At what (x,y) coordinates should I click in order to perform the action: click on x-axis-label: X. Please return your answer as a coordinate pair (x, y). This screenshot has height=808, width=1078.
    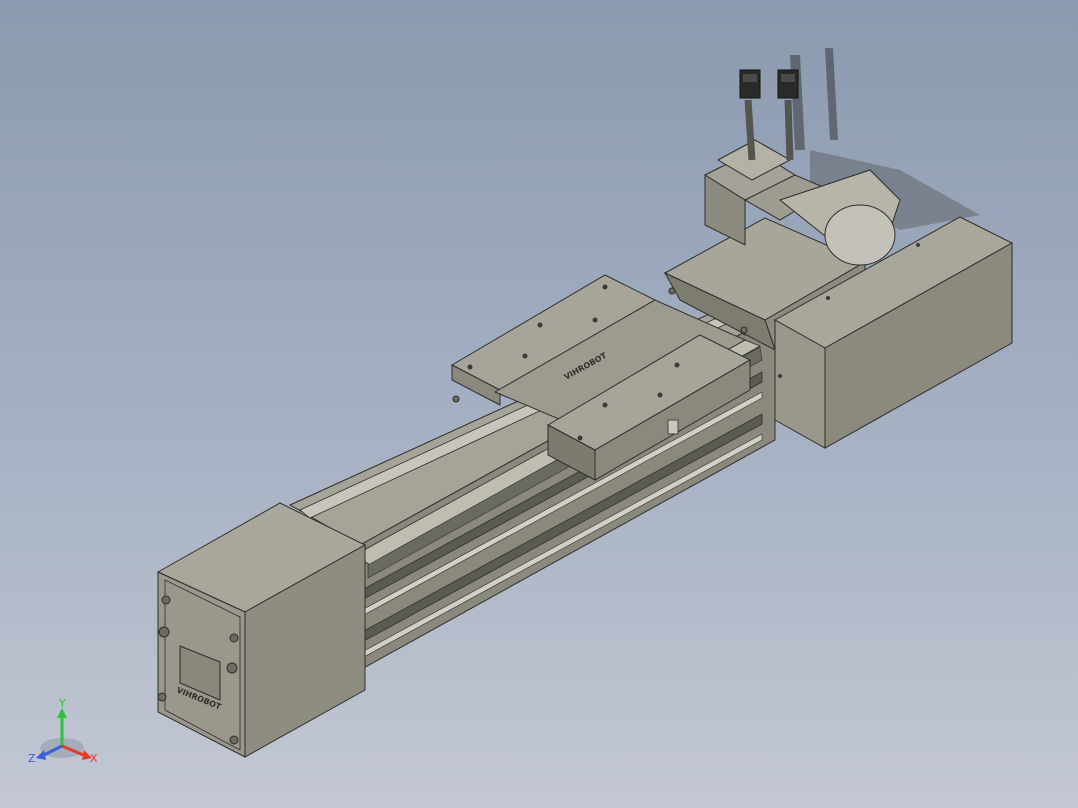
    Looking at the image, I should click on (94, 758).